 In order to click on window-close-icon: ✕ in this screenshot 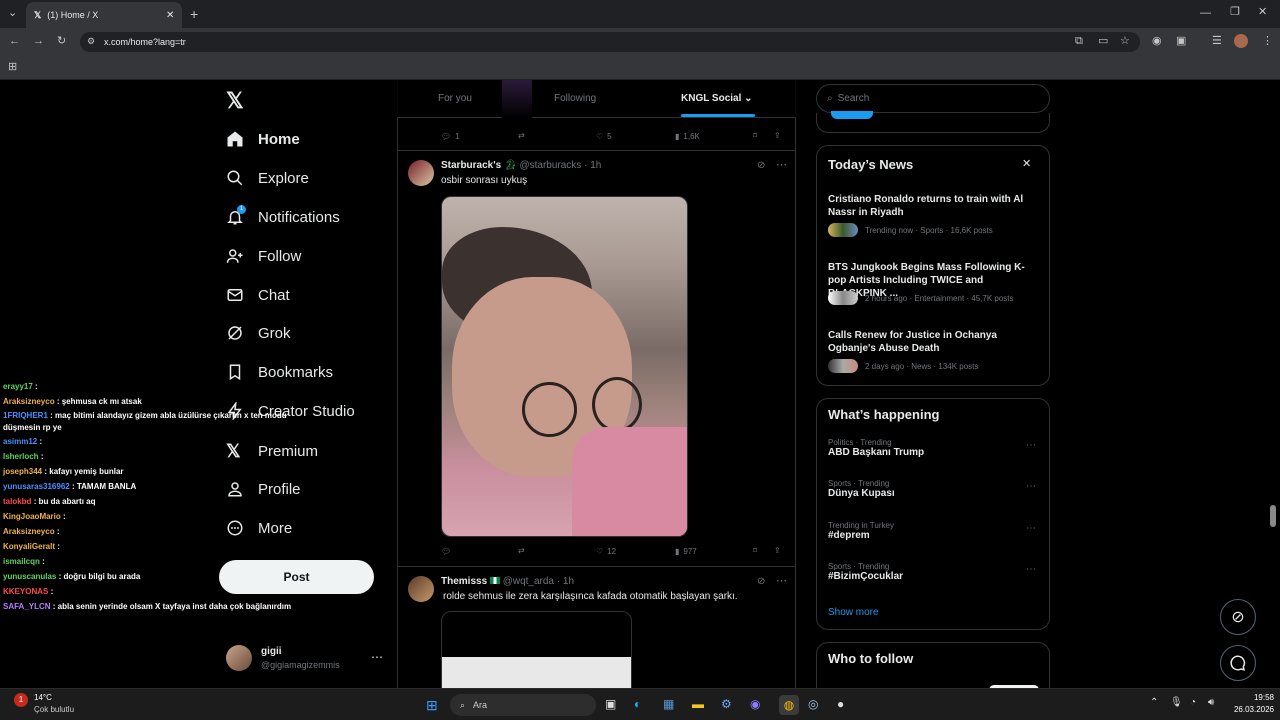, I will do `click(1262, 12)`.